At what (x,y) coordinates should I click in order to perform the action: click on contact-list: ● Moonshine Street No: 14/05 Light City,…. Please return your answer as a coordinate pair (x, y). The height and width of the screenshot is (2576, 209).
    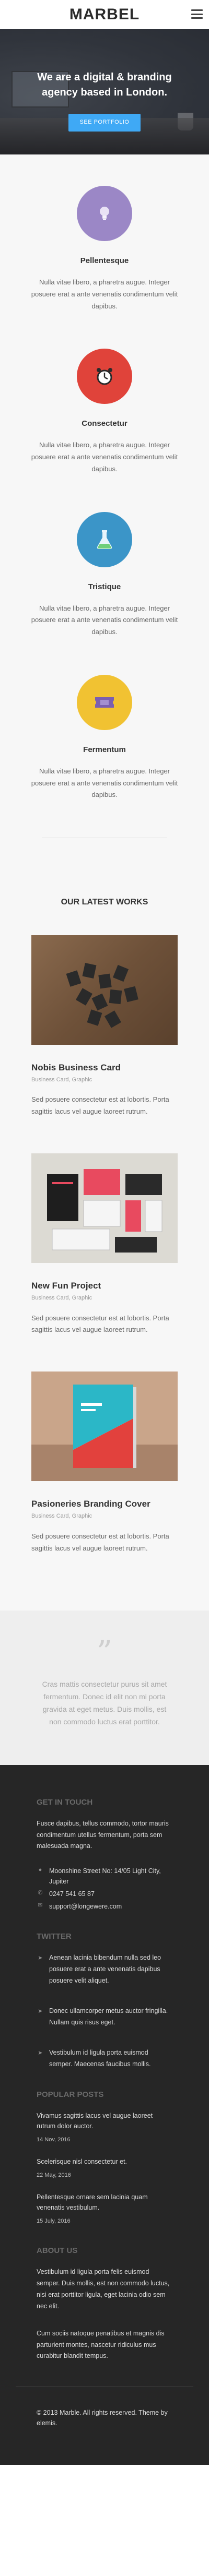
    Looking at the image, I should click on (104, 1889).